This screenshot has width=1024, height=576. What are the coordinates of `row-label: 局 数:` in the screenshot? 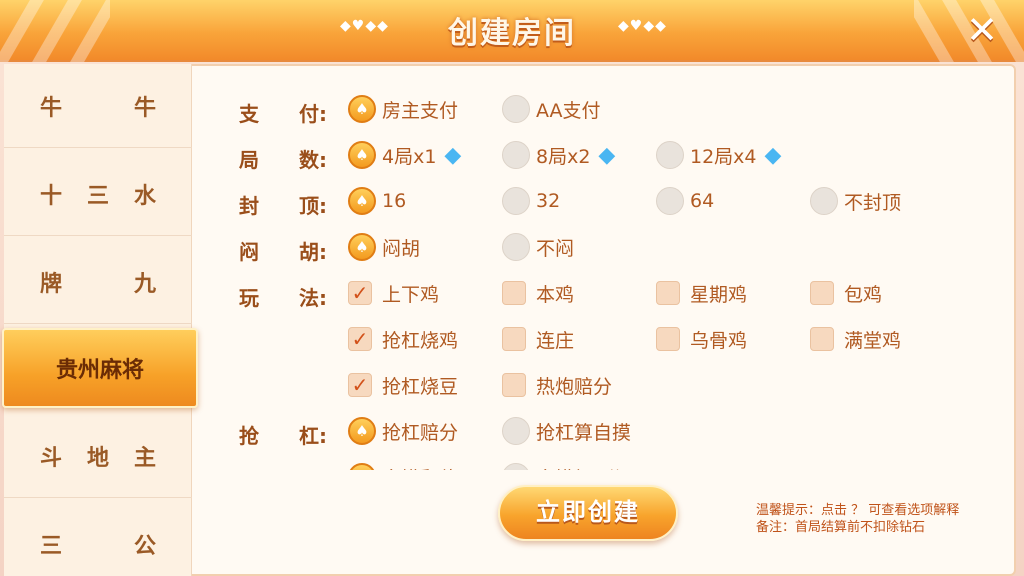 It's located at (283, 158).